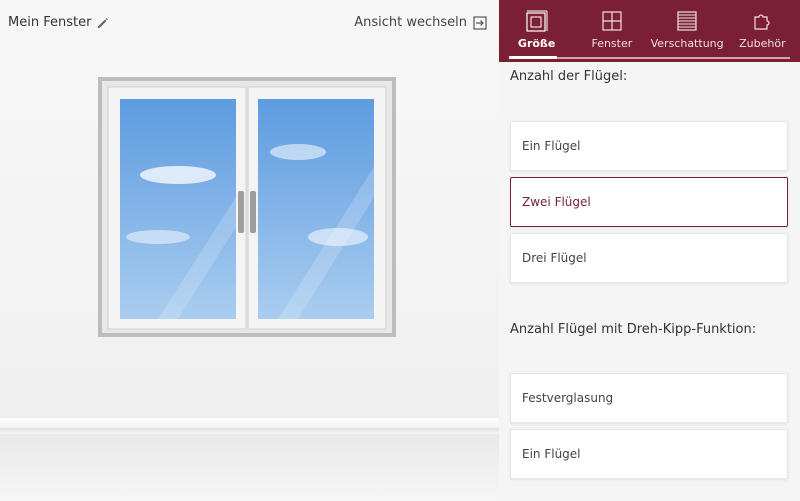 This screenshot has height=501, width=800. Describe the element at coordinates (649, 146) in the screenshot. I see `wings-option-one: Ein Flügel` at that location.